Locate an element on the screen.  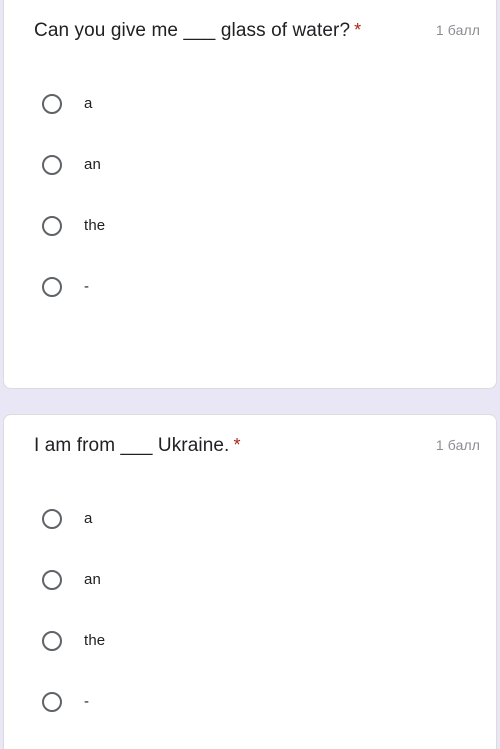
question-2-title-text: I am from ___ Ukraine. is located at coordinates (132, 445).